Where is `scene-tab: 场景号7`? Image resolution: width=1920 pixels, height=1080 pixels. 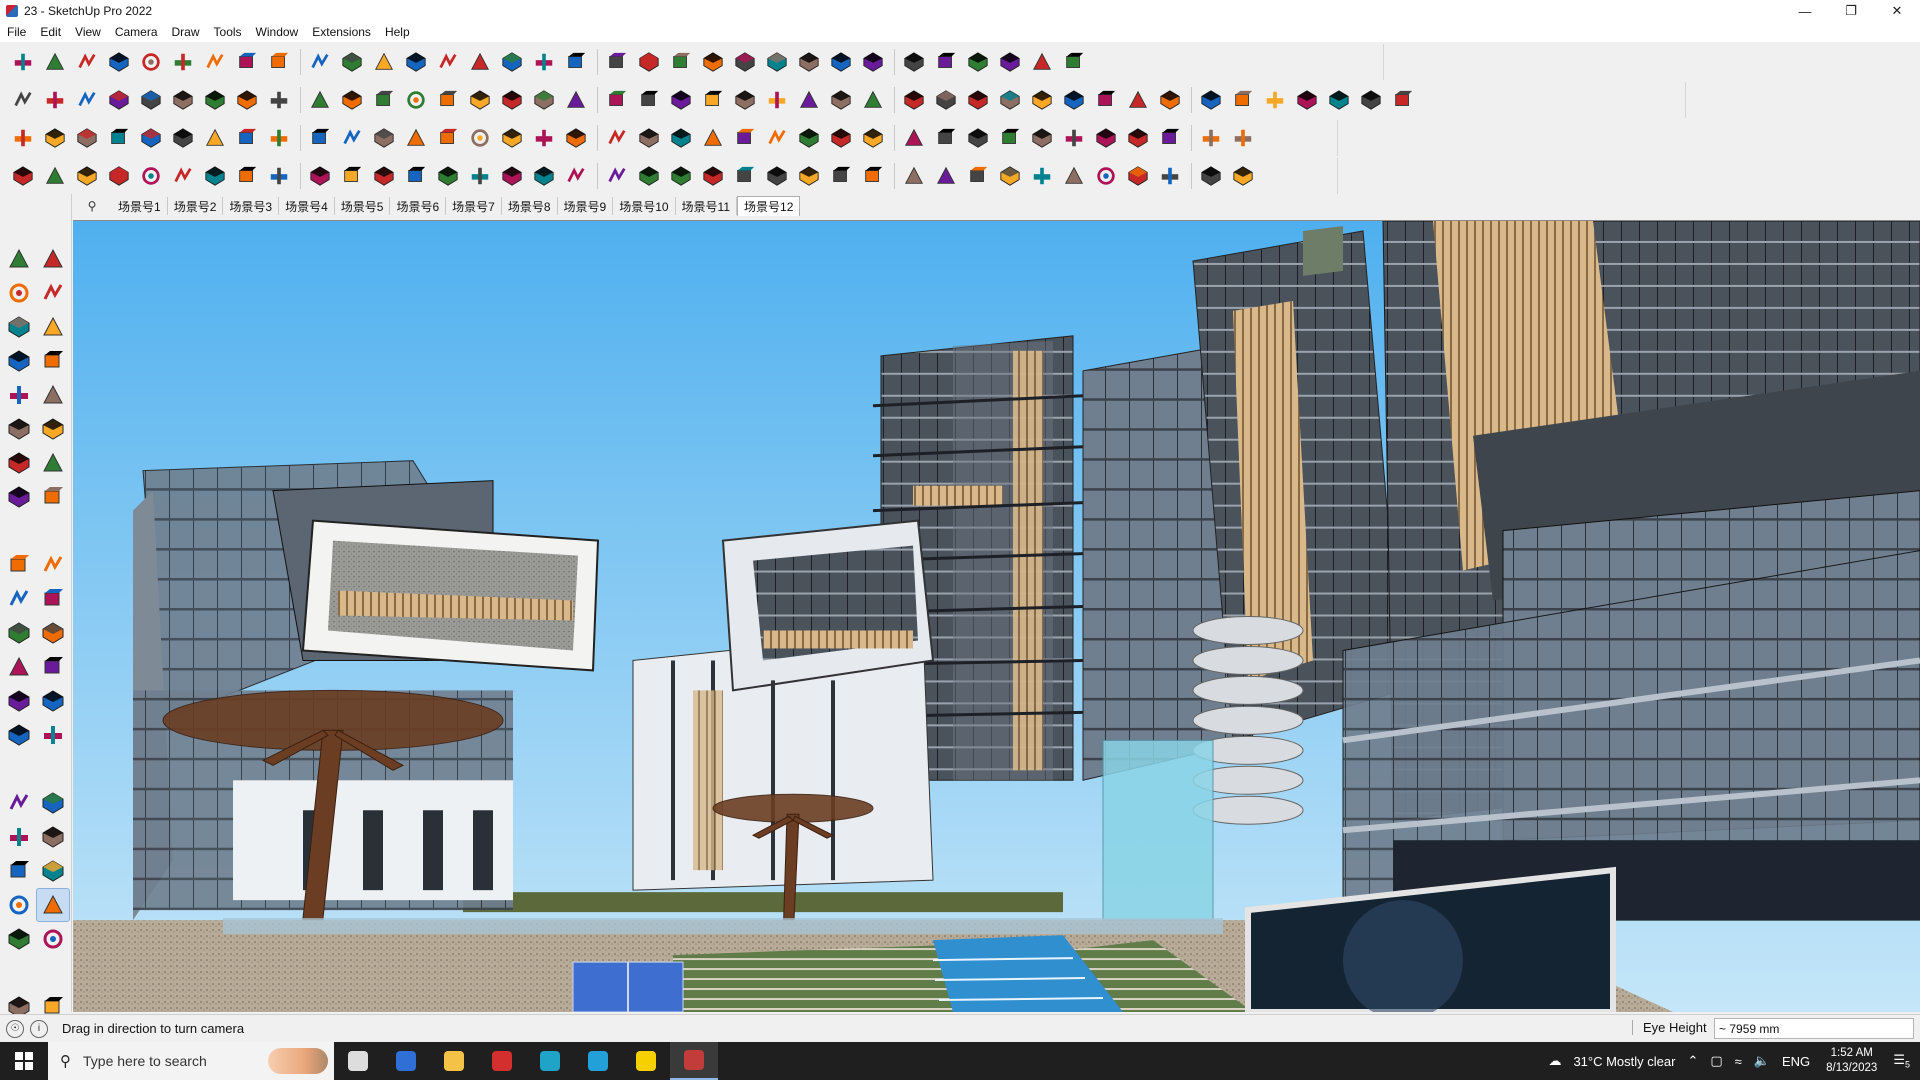
scene-tab: 场景号7 is located at coordinates (474, 206).